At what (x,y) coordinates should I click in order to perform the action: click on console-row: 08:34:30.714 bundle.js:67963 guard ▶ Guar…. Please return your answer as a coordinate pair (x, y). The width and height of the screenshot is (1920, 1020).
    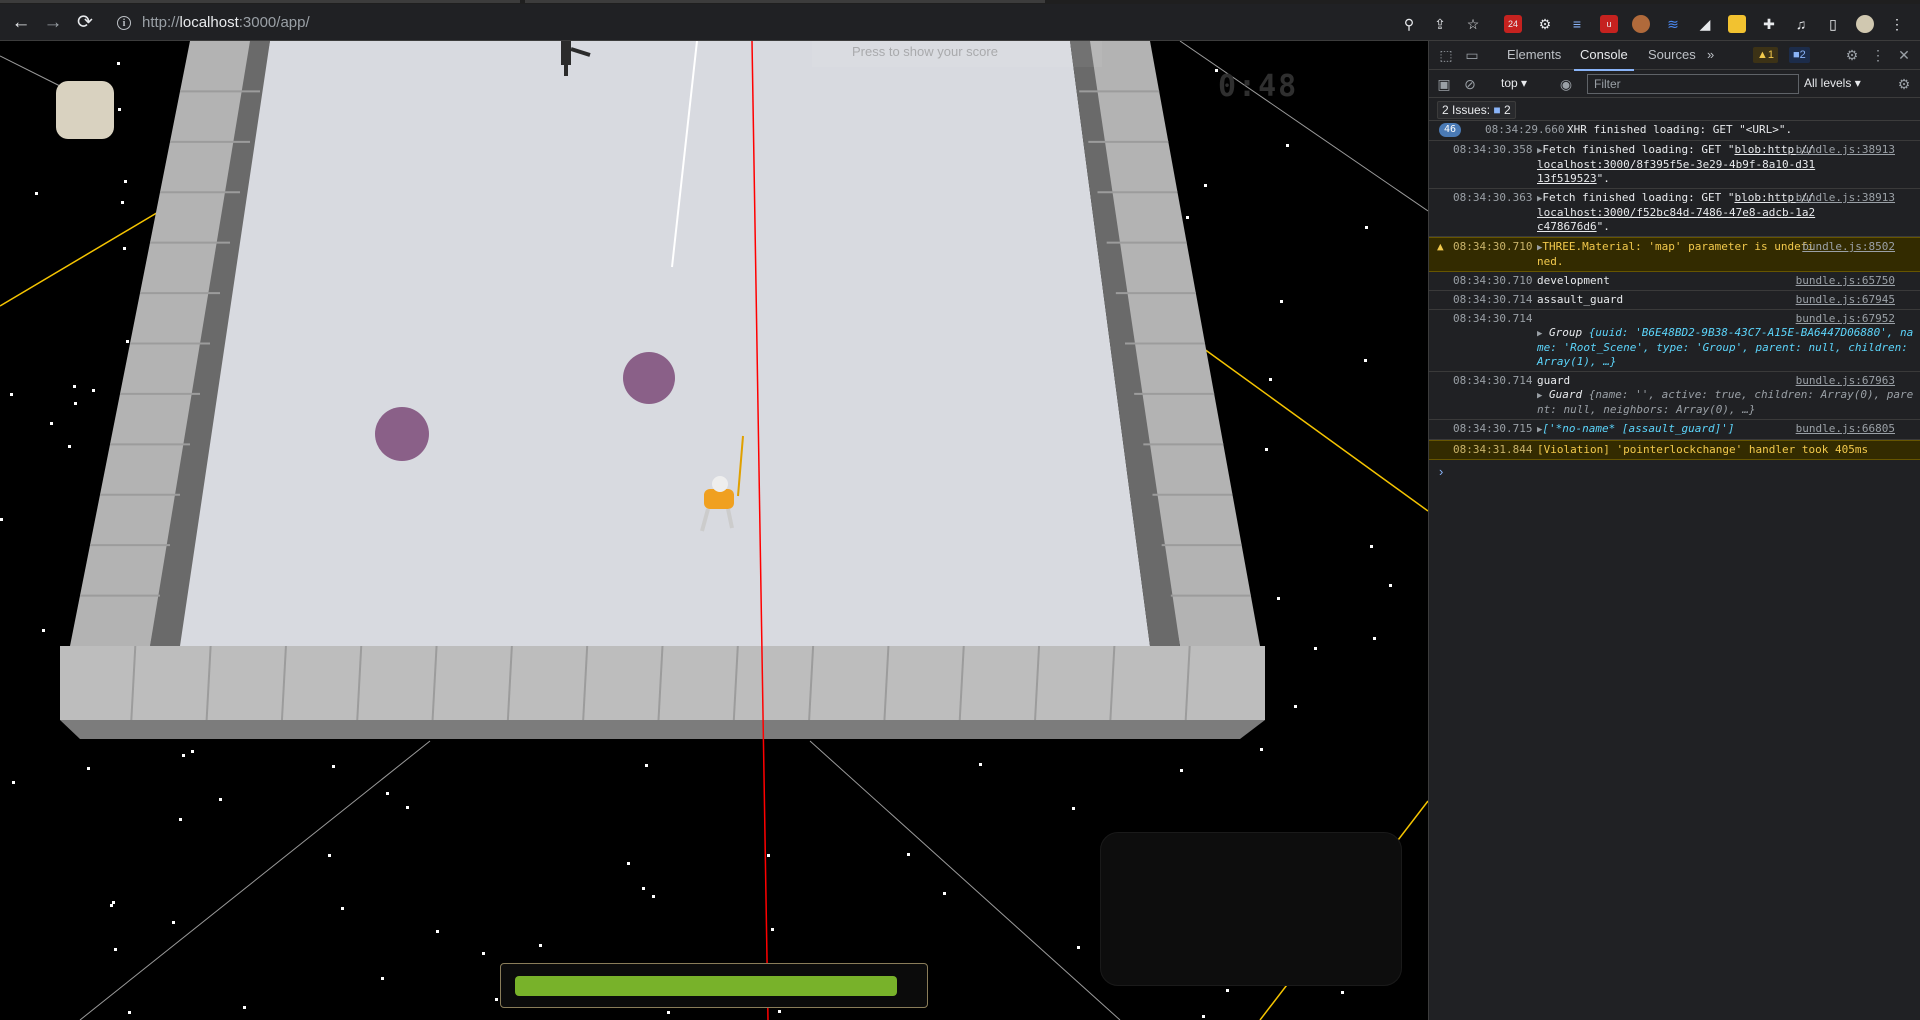
    Looking at the image, I should click on (1674, 396).